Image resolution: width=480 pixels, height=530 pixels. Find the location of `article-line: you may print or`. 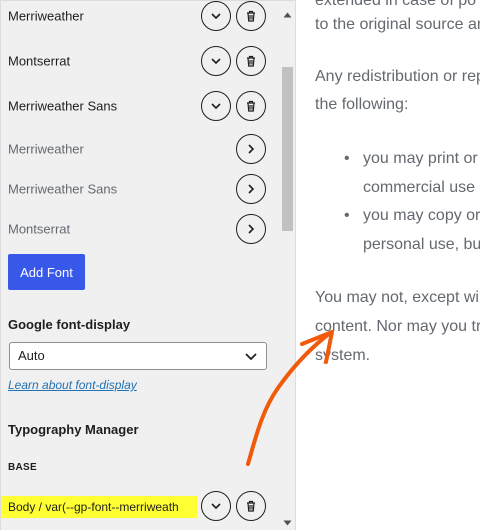

article-line: you may print or is located at coordinates (420, 158).